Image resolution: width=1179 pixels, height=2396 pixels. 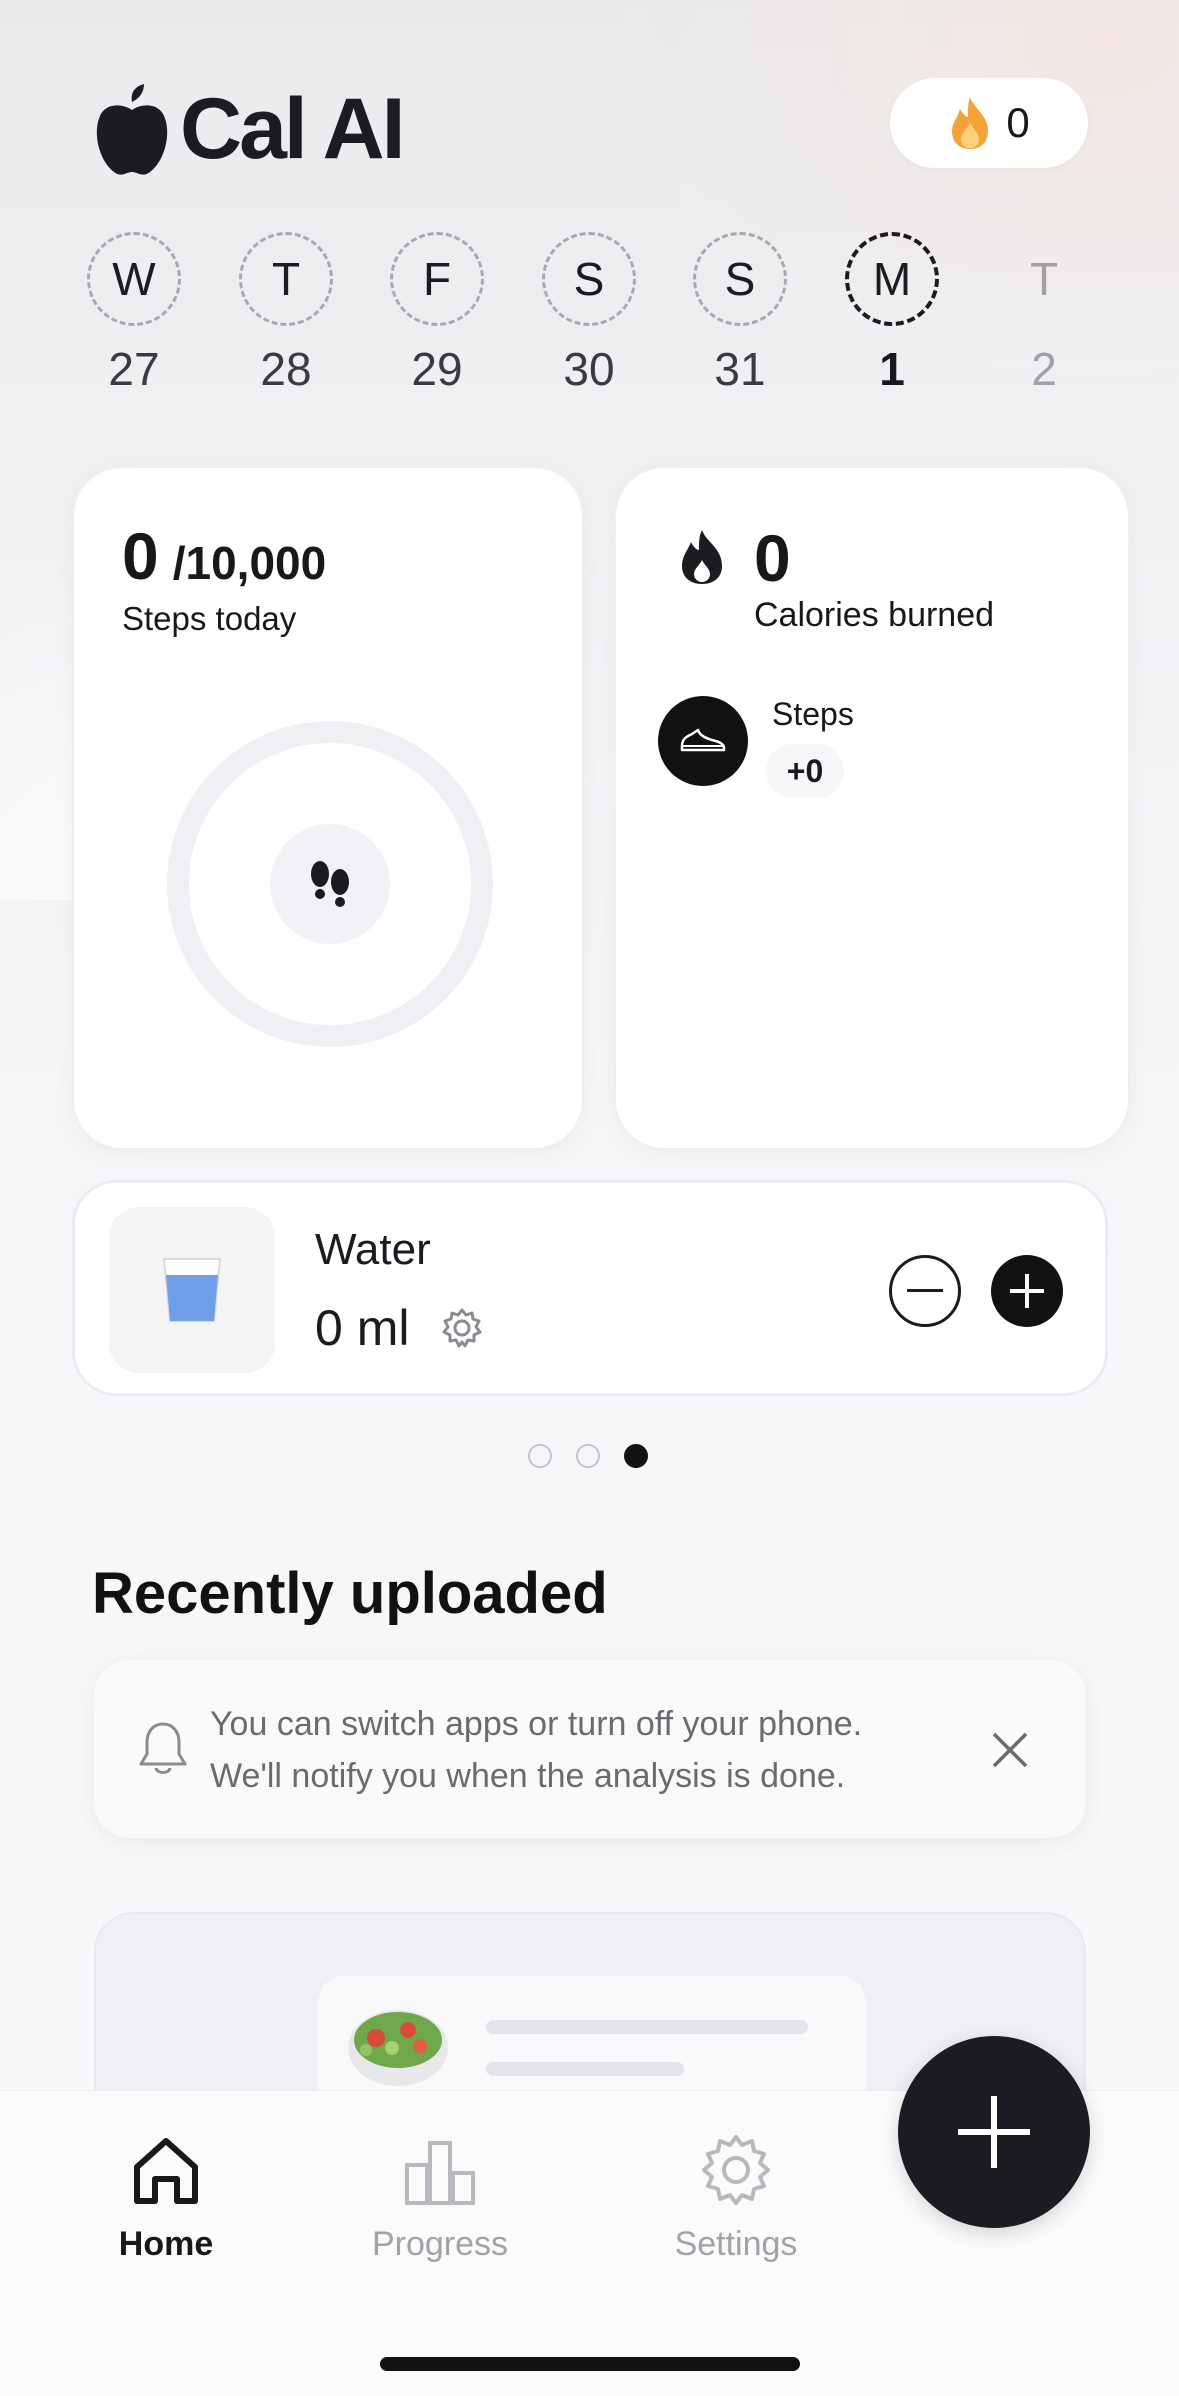 I want to click on water-title: Water, so click(x=373, y=1249).